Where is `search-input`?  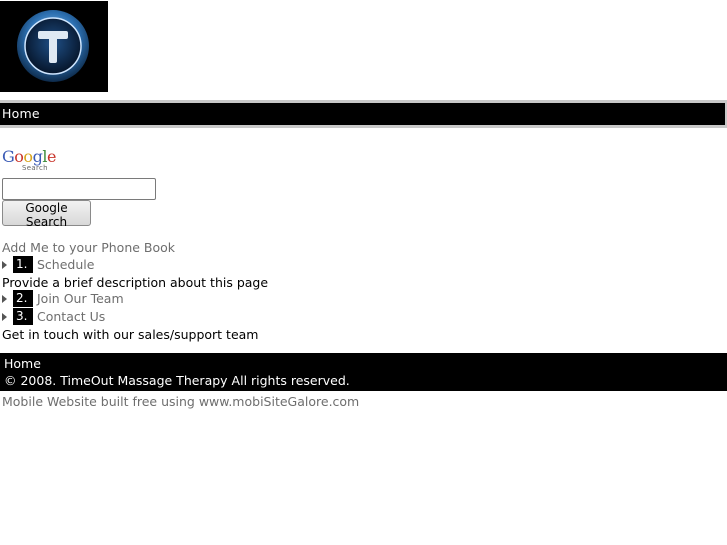 search-input is located at coordinates (79, 189).